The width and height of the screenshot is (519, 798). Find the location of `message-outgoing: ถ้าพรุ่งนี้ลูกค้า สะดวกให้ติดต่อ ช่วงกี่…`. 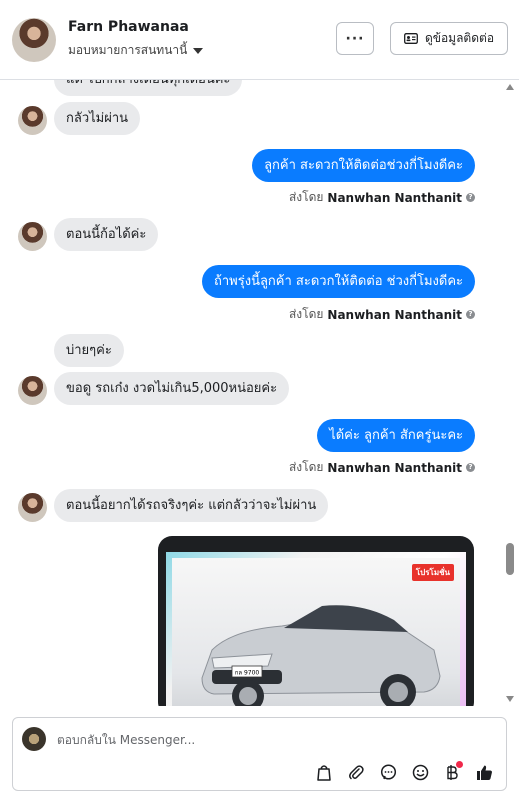

message-outgoing: ถ้าพรุ่งนี้ลูกค้า สะดวกให้ติดต่อ ช่วงกี่… is located at coordinates (338, 281).